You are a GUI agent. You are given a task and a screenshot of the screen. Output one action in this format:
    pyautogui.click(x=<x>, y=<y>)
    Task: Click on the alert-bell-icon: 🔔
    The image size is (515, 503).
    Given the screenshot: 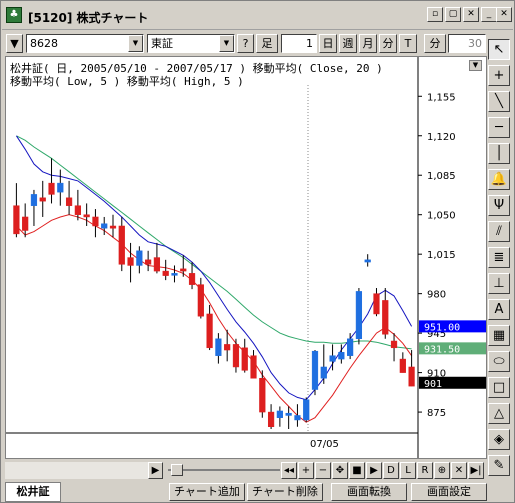 What is the action you would take?
    pyautogui.click(x=499, y=179)
    